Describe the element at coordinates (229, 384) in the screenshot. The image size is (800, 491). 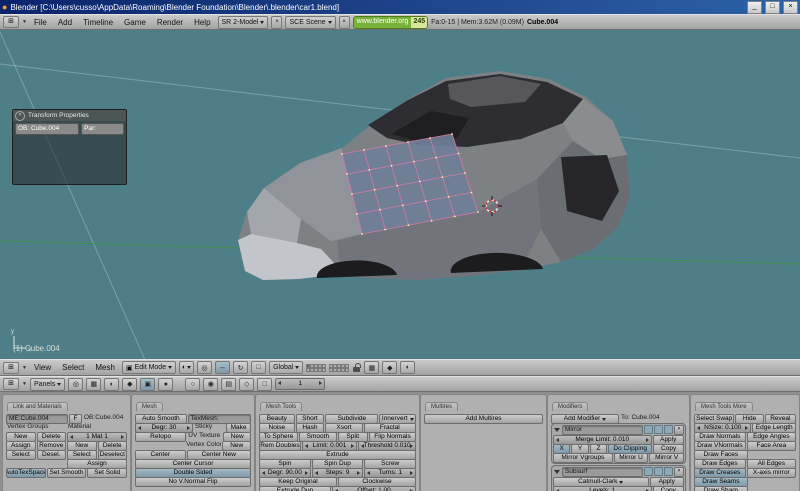
I see `texture-subcontext-icon: ▤` at that location.